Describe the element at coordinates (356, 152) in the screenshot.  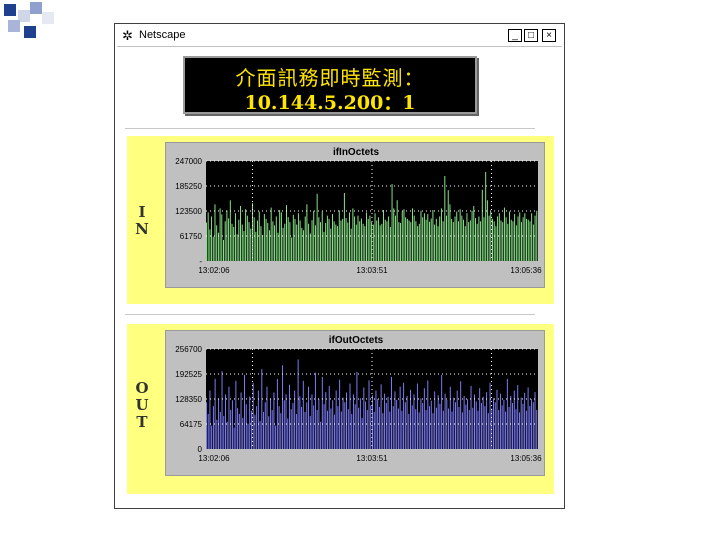
I see `chart-title: ifInOctets` at that location.